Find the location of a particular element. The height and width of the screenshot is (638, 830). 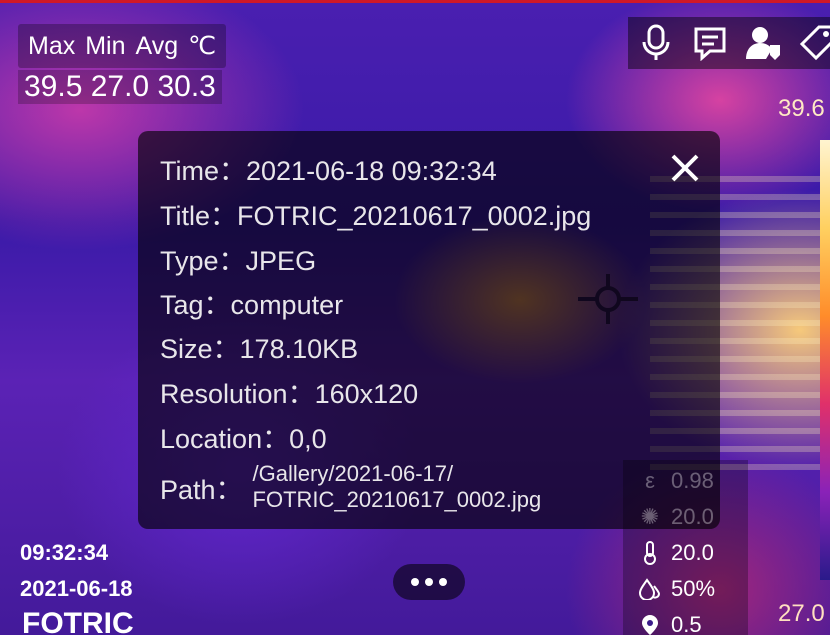

top-toolbar is located at coordinates (729, 43).